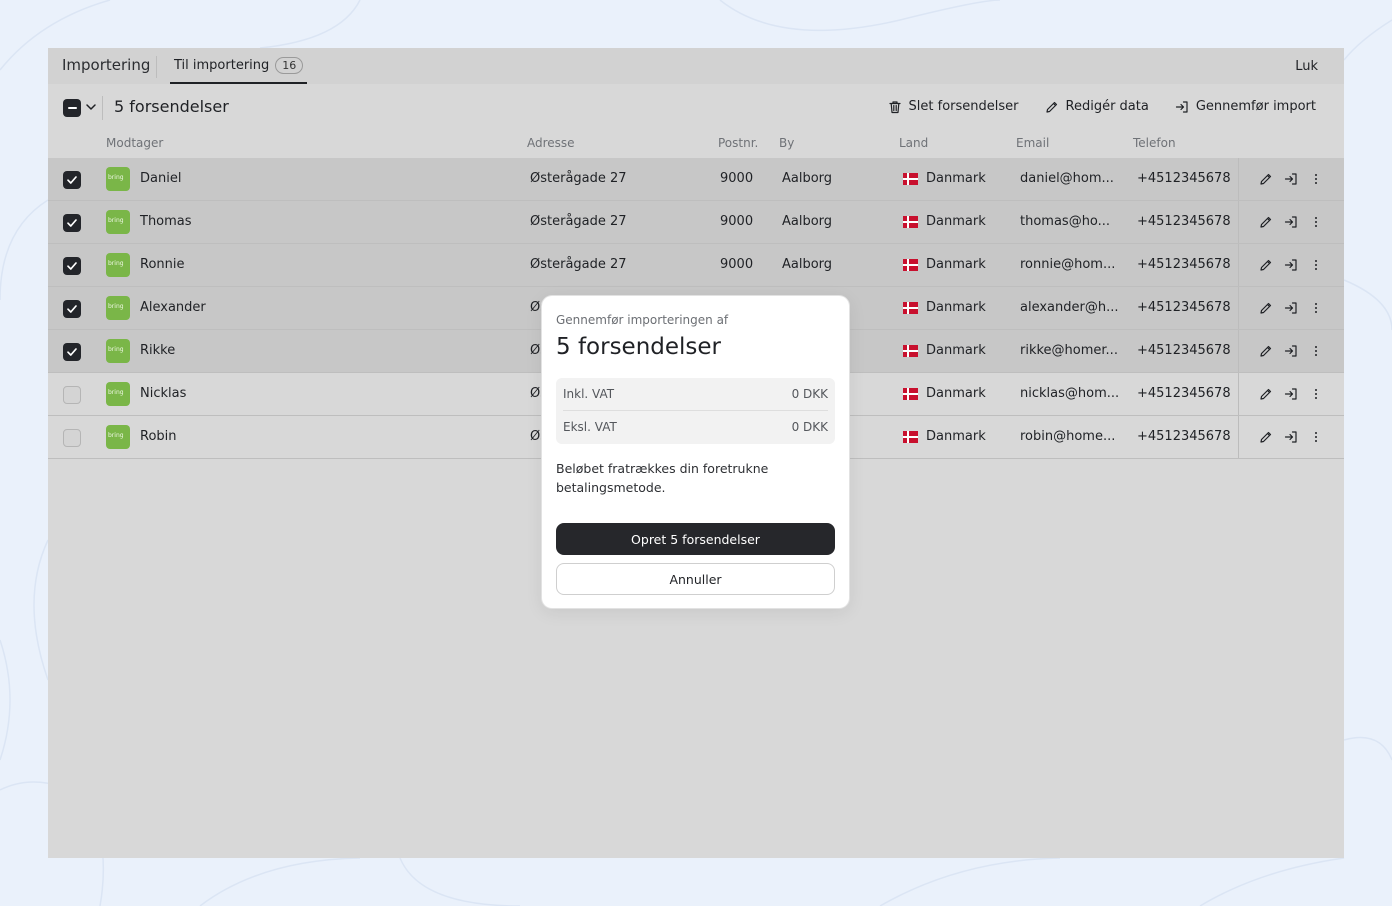 Image resolution: width=1392 pixels, height=906 pixels. Describe the element at coordinates (173, 307) in the screenshot. I see `recipient-name: Alexander` at that location.